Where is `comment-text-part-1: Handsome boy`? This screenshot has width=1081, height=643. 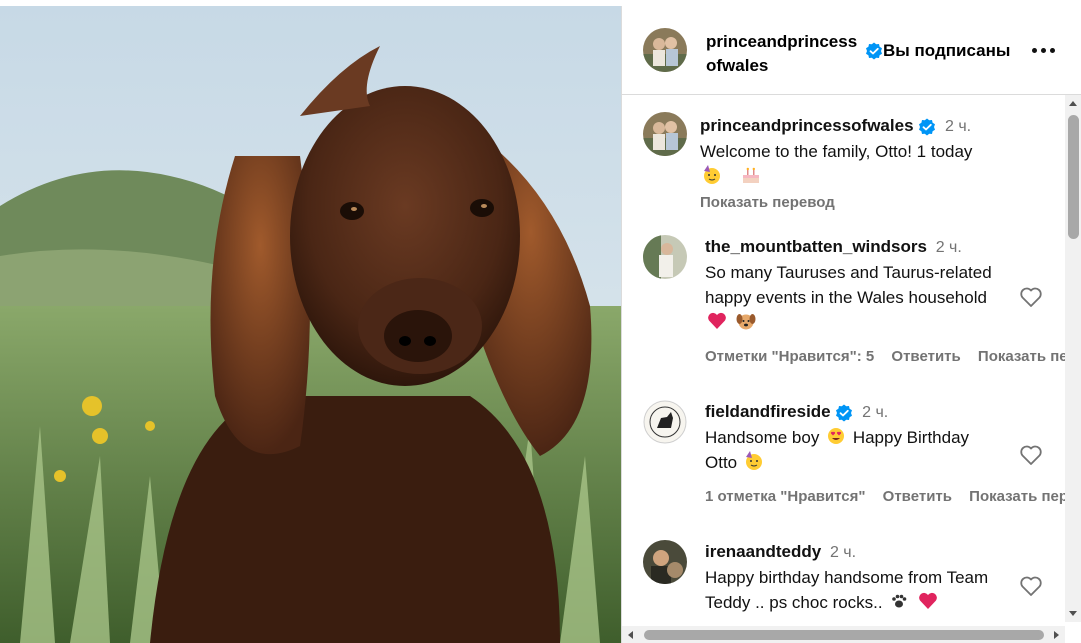
comment-text-part-1: Handsome boy is located at coordinates (762, 437).